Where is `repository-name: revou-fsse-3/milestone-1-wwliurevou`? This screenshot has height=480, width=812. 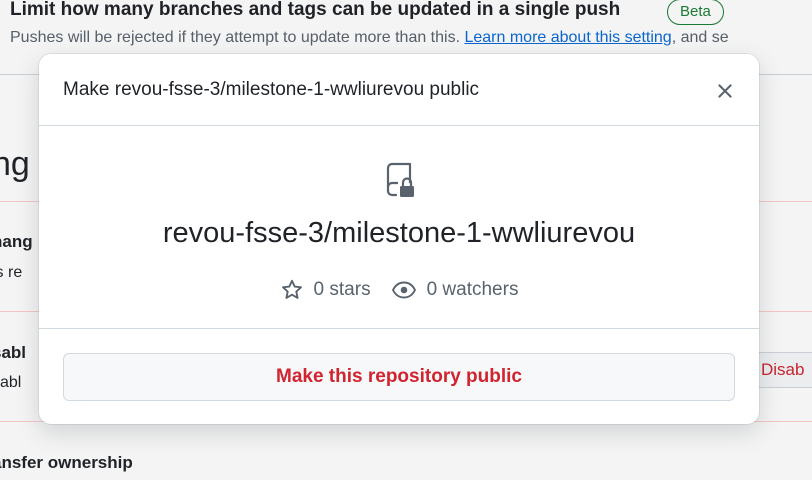
repository-name: revou-fsse-3/milestone-1-wwliurevou is located at coordinates (399, 233).